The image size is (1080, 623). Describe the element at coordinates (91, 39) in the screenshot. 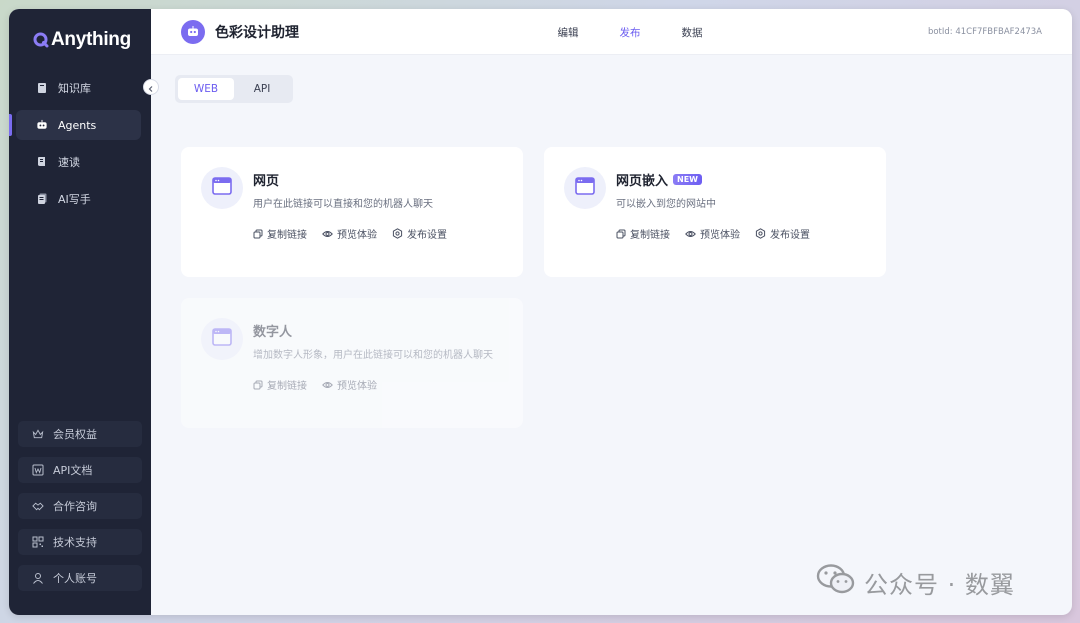

I see `logo-text: Anything` at that location.